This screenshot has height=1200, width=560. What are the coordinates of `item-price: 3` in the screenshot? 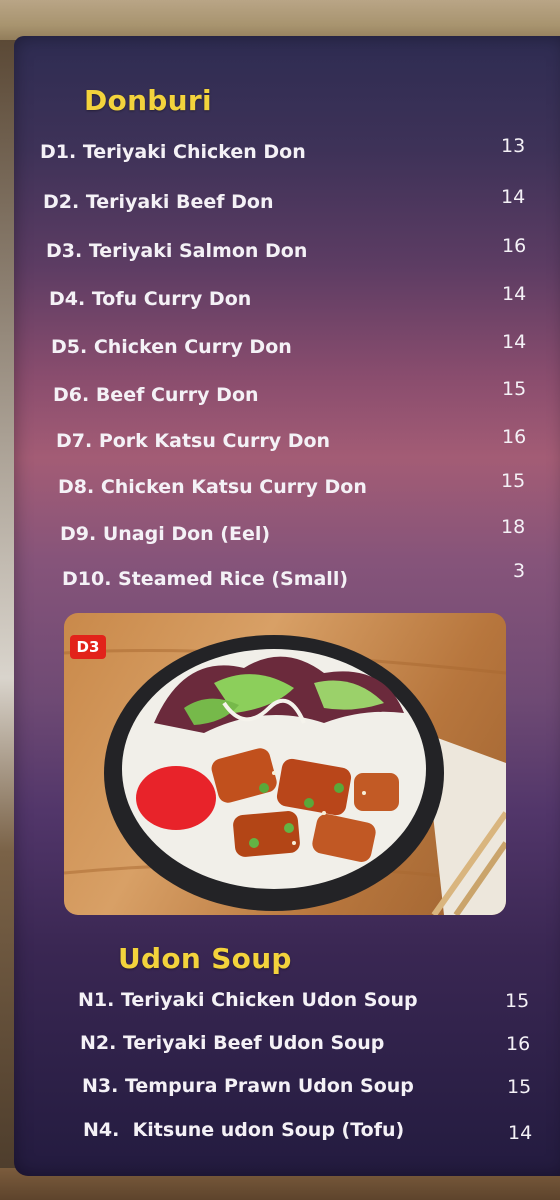 It's located at (519, 571).